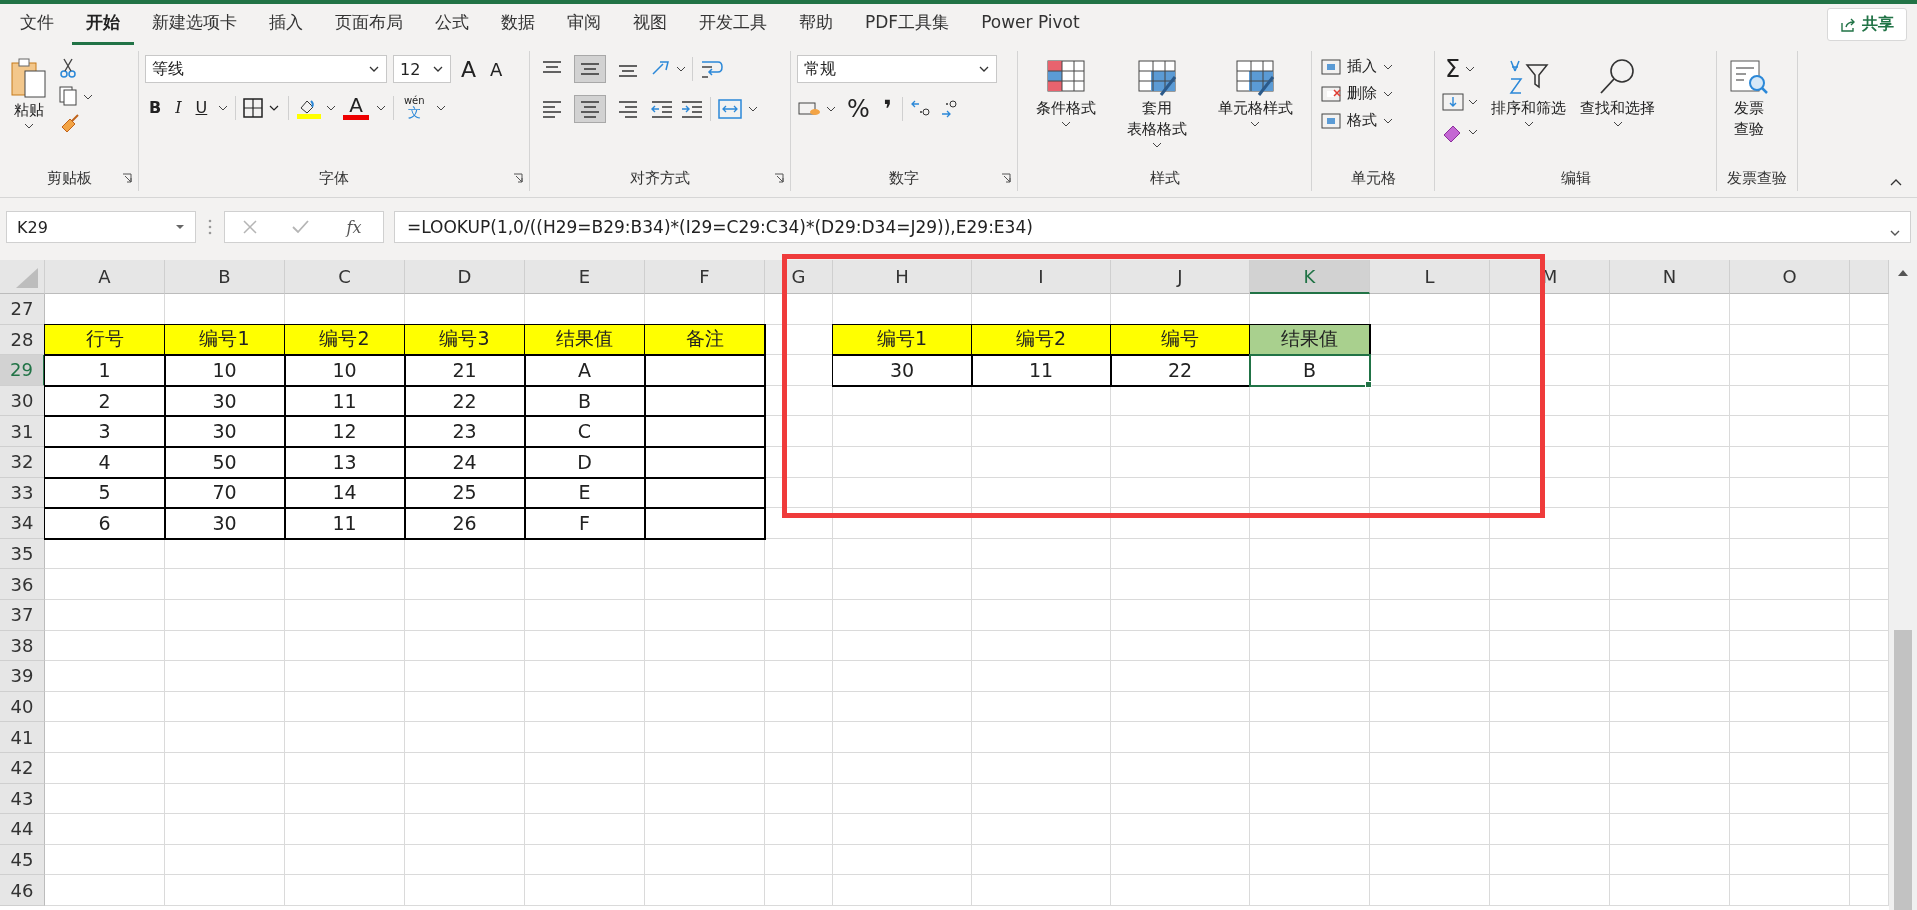  Describe the element at coordinates (22, 799) in the screenshot. I see `row-header: 43` at that location.